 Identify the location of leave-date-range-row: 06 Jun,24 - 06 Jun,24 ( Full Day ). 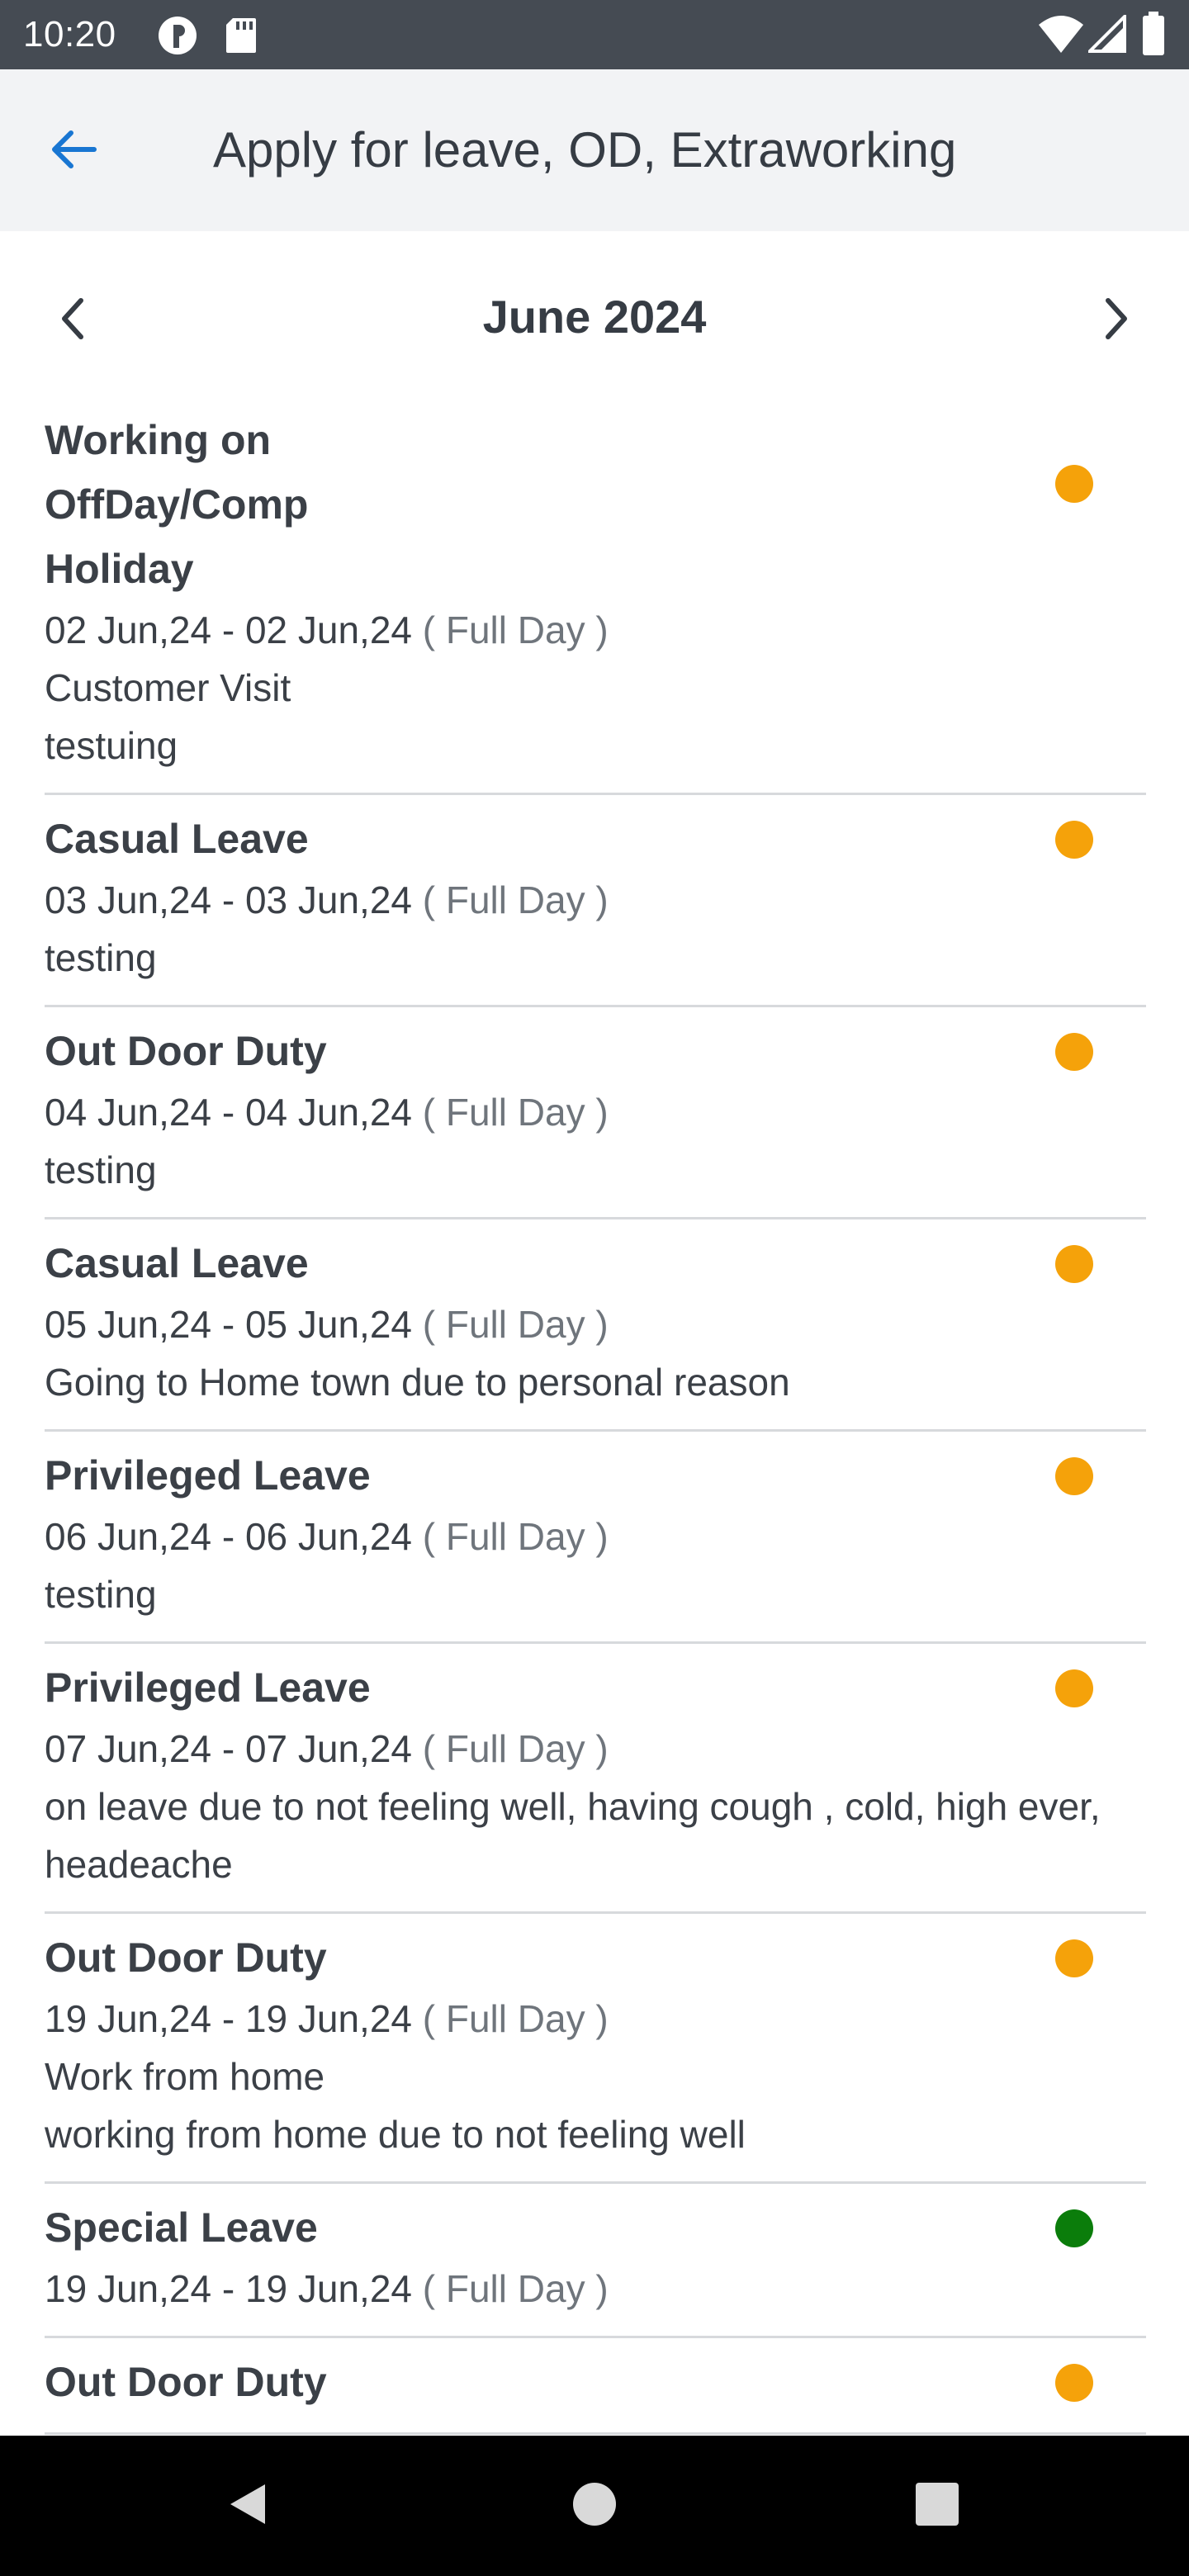
(595, 1536).